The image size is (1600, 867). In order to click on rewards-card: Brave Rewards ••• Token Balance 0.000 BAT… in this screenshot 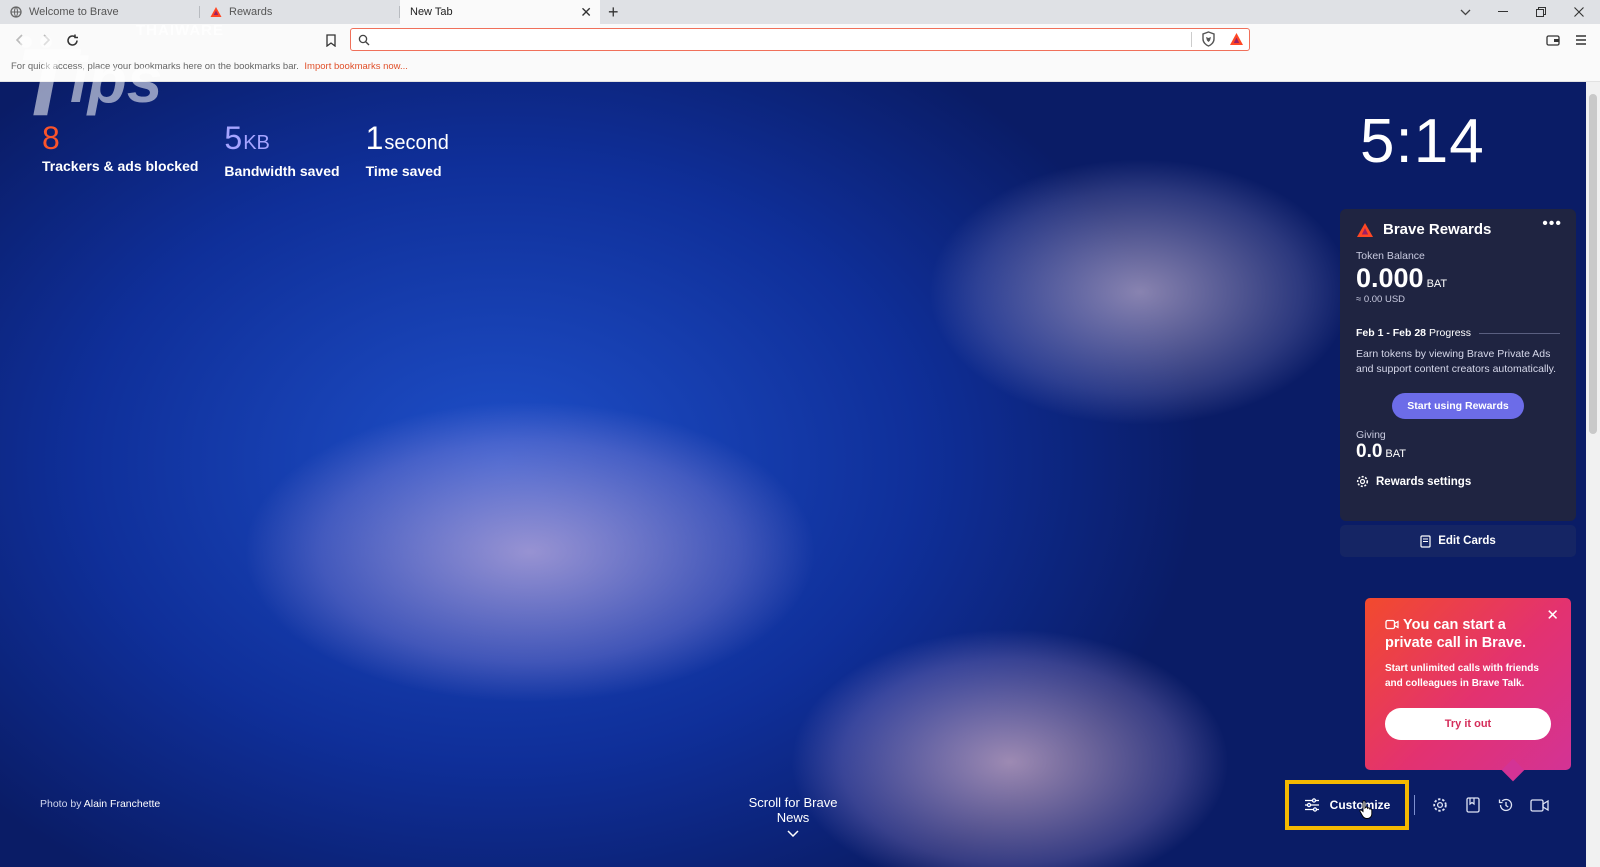, I will do `click(1458, 365)`.